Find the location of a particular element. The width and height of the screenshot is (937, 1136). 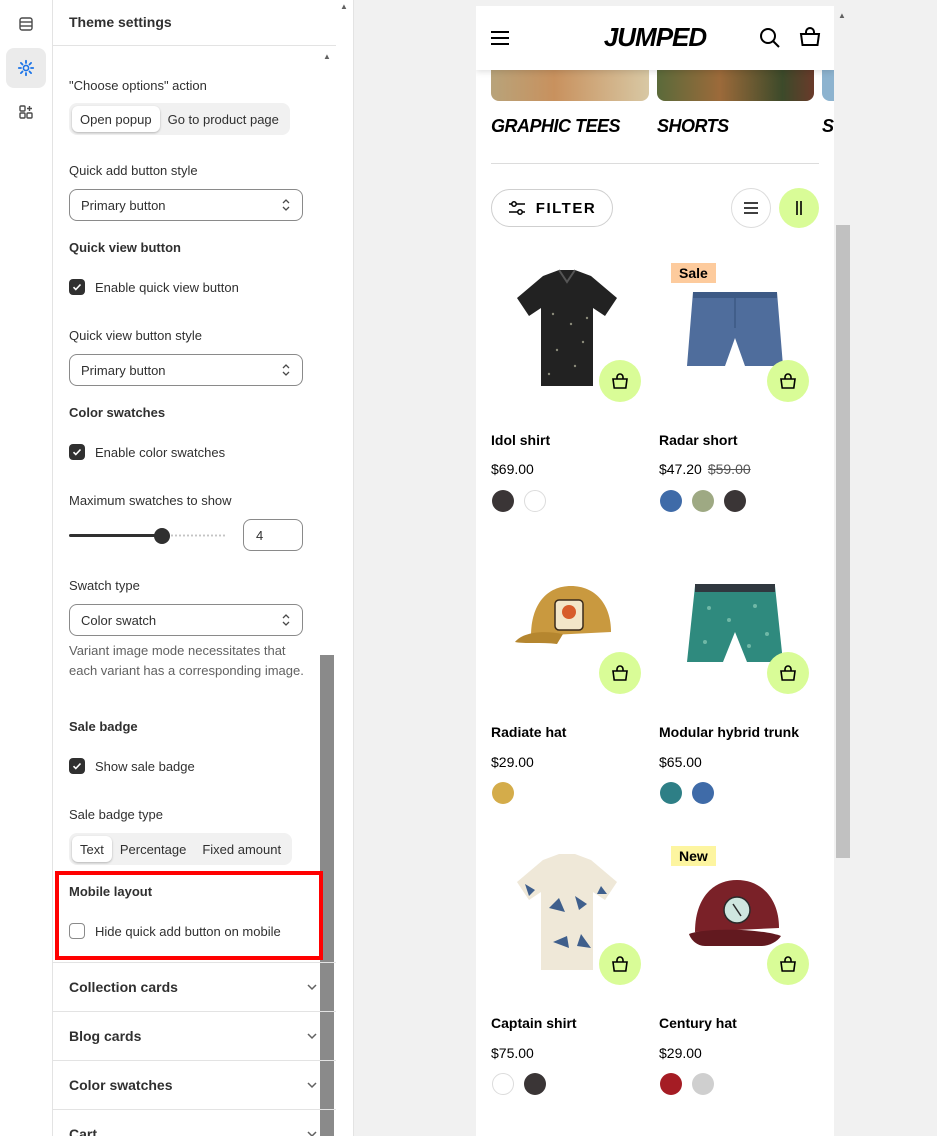

left-rail is located at coordinates (26, 568).